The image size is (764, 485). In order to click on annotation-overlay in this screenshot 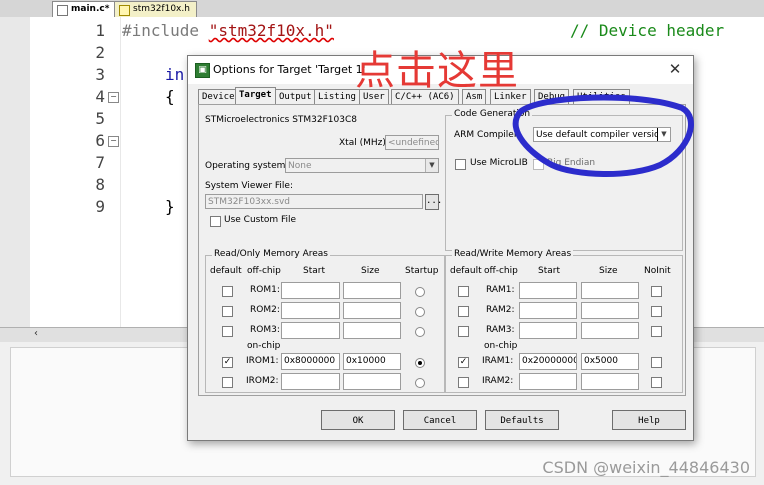, I will do `click(603, 135)`.